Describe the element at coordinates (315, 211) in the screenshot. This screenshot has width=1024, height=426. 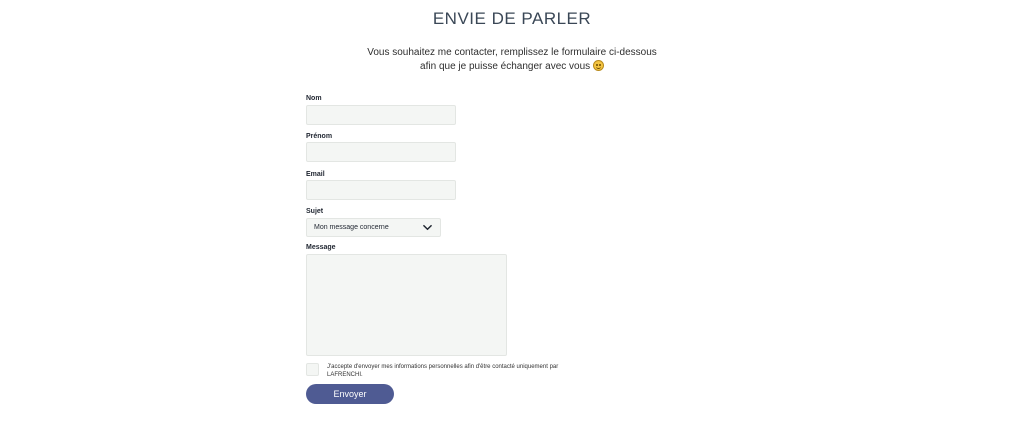
I see `sujet-label: Sujet` at that location.